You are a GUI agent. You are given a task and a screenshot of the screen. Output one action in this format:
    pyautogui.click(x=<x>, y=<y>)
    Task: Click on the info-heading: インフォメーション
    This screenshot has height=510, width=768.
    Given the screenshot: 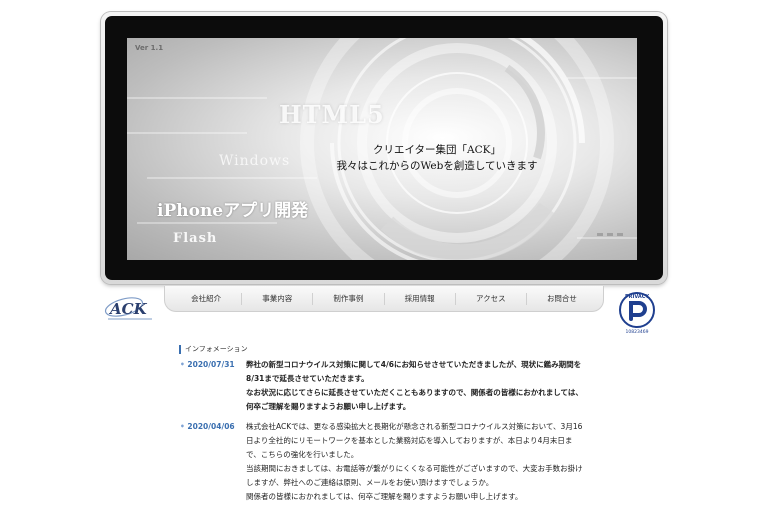 What is the action you would take?
    pyautogui.click(x=213, y=349)
    